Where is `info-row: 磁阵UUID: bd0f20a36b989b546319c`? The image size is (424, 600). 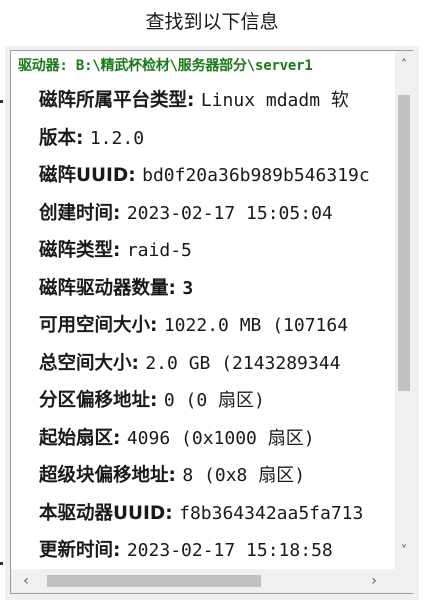 info-row: 磁阵UUID: bd0f20a36b989b546319c is located at coordinates (204, 176).